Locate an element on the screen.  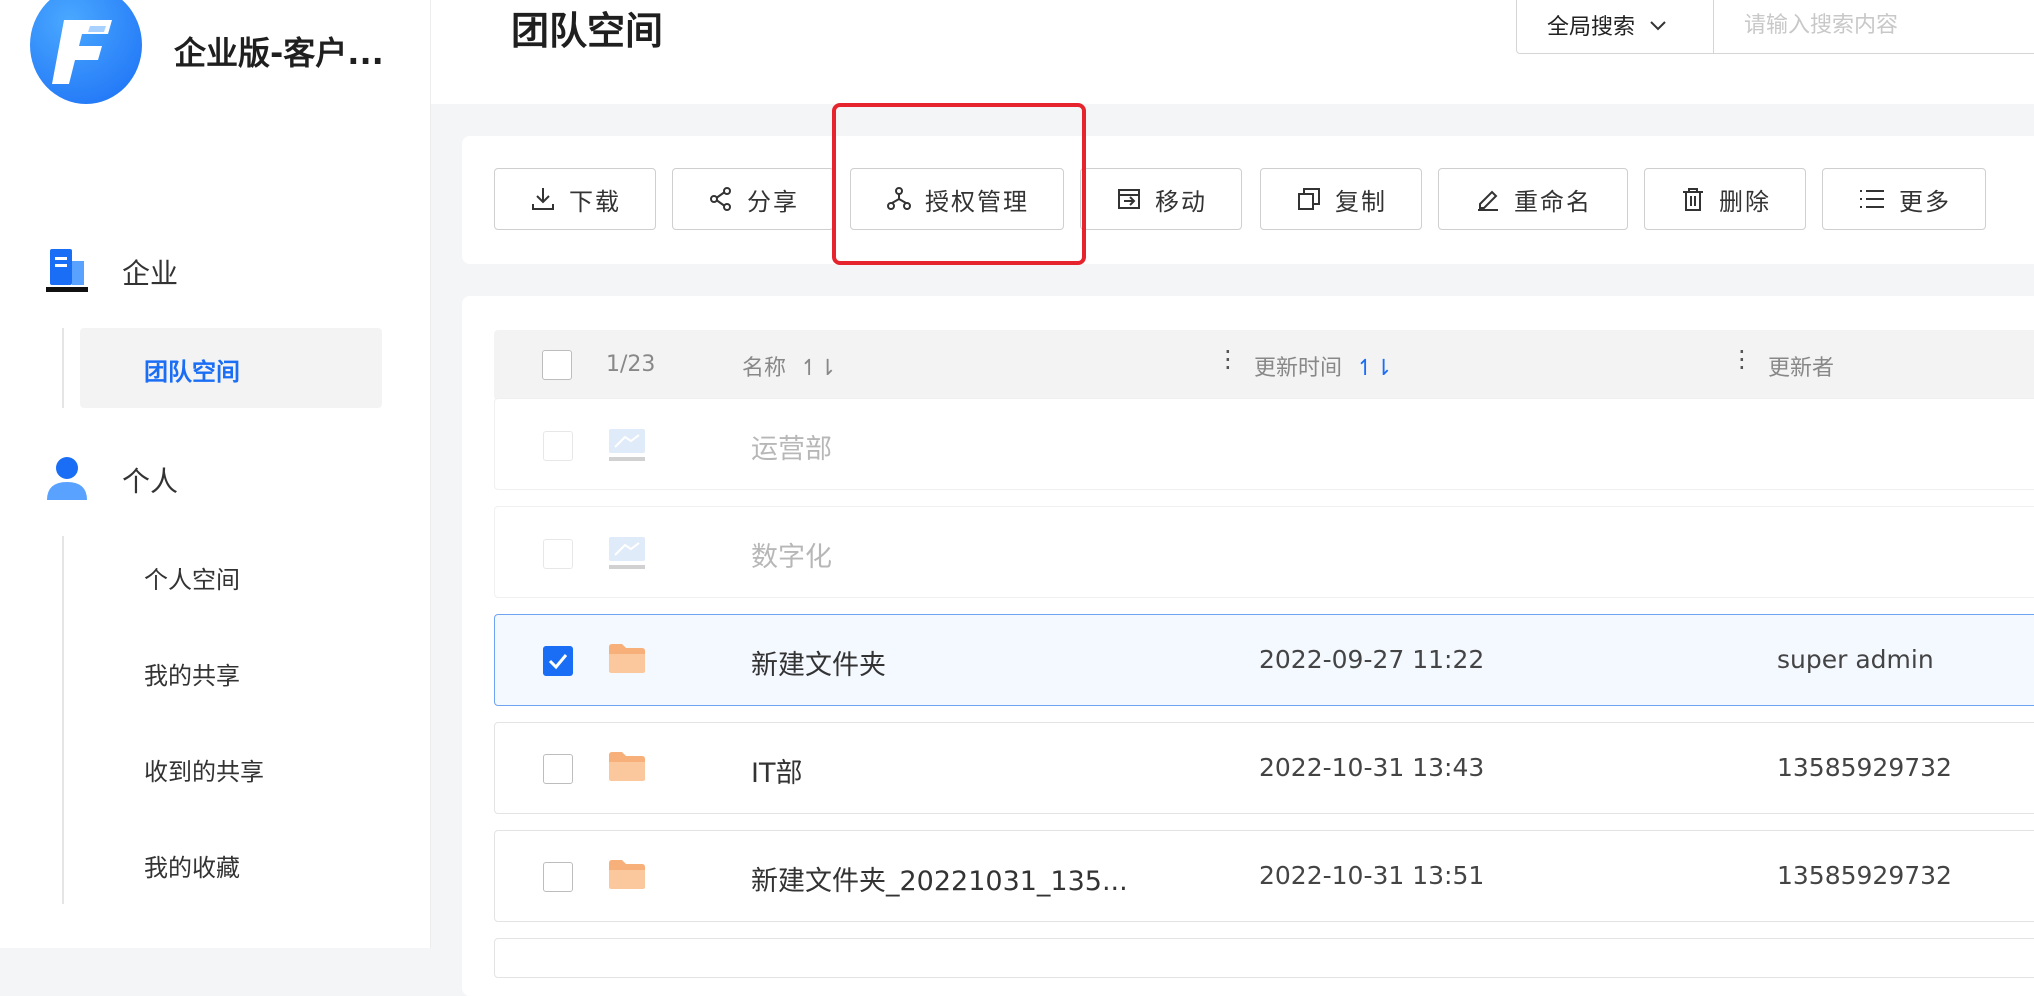
share-button: 分享 is located at coordinates (753, 199).